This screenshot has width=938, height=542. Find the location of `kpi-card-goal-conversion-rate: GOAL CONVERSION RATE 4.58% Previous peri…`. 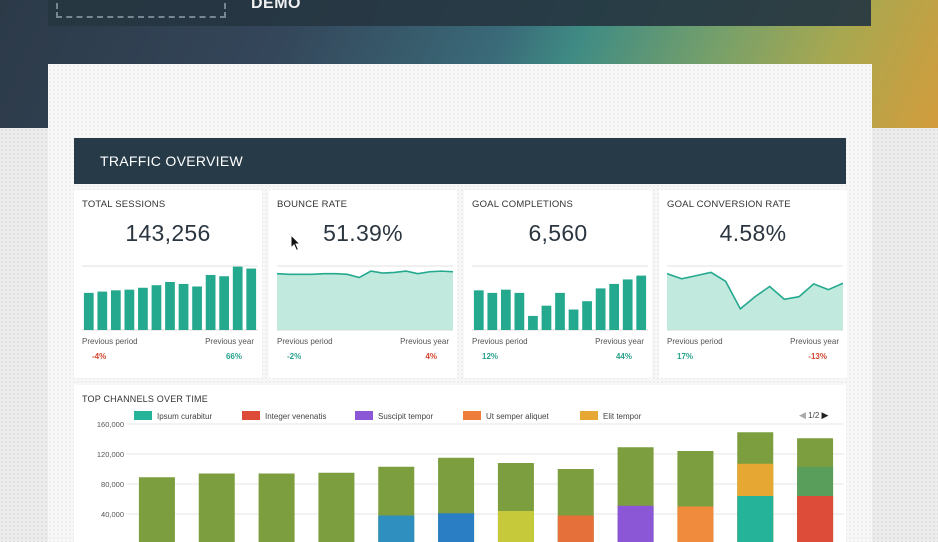

kpi-card-goal-conversion-rate: GOAL CONVERSION RATE 4.58% Previous peri… is located at coordinates (753, 284).